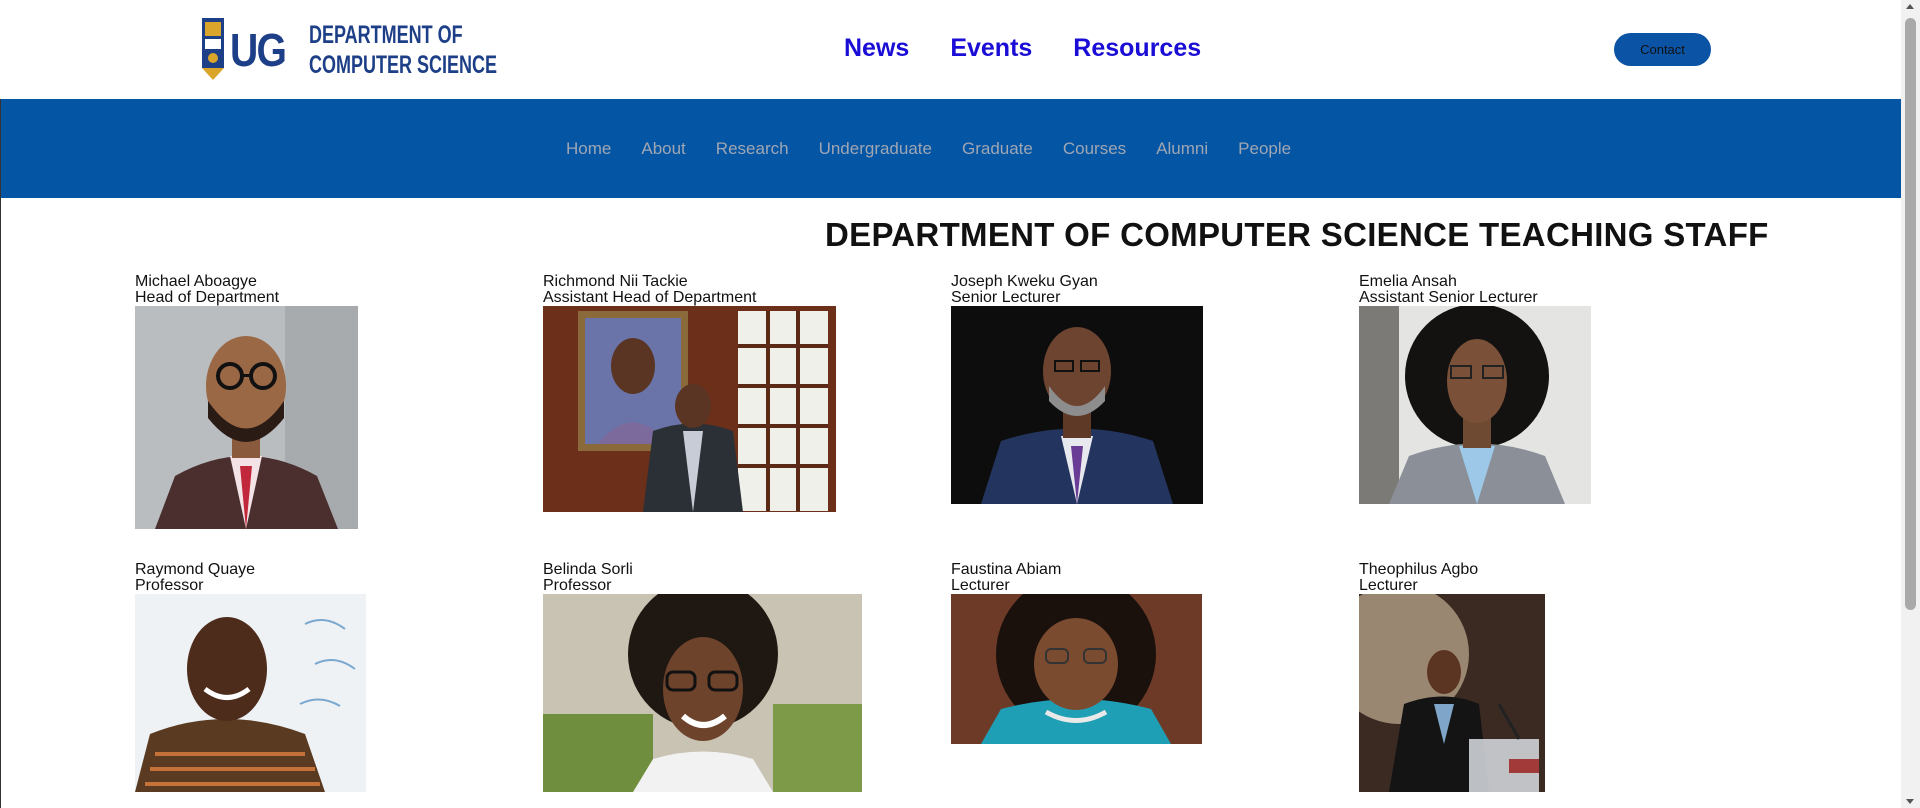  I want to click on logo-line-1: DEPARTMENT OF, so click(386, 35).